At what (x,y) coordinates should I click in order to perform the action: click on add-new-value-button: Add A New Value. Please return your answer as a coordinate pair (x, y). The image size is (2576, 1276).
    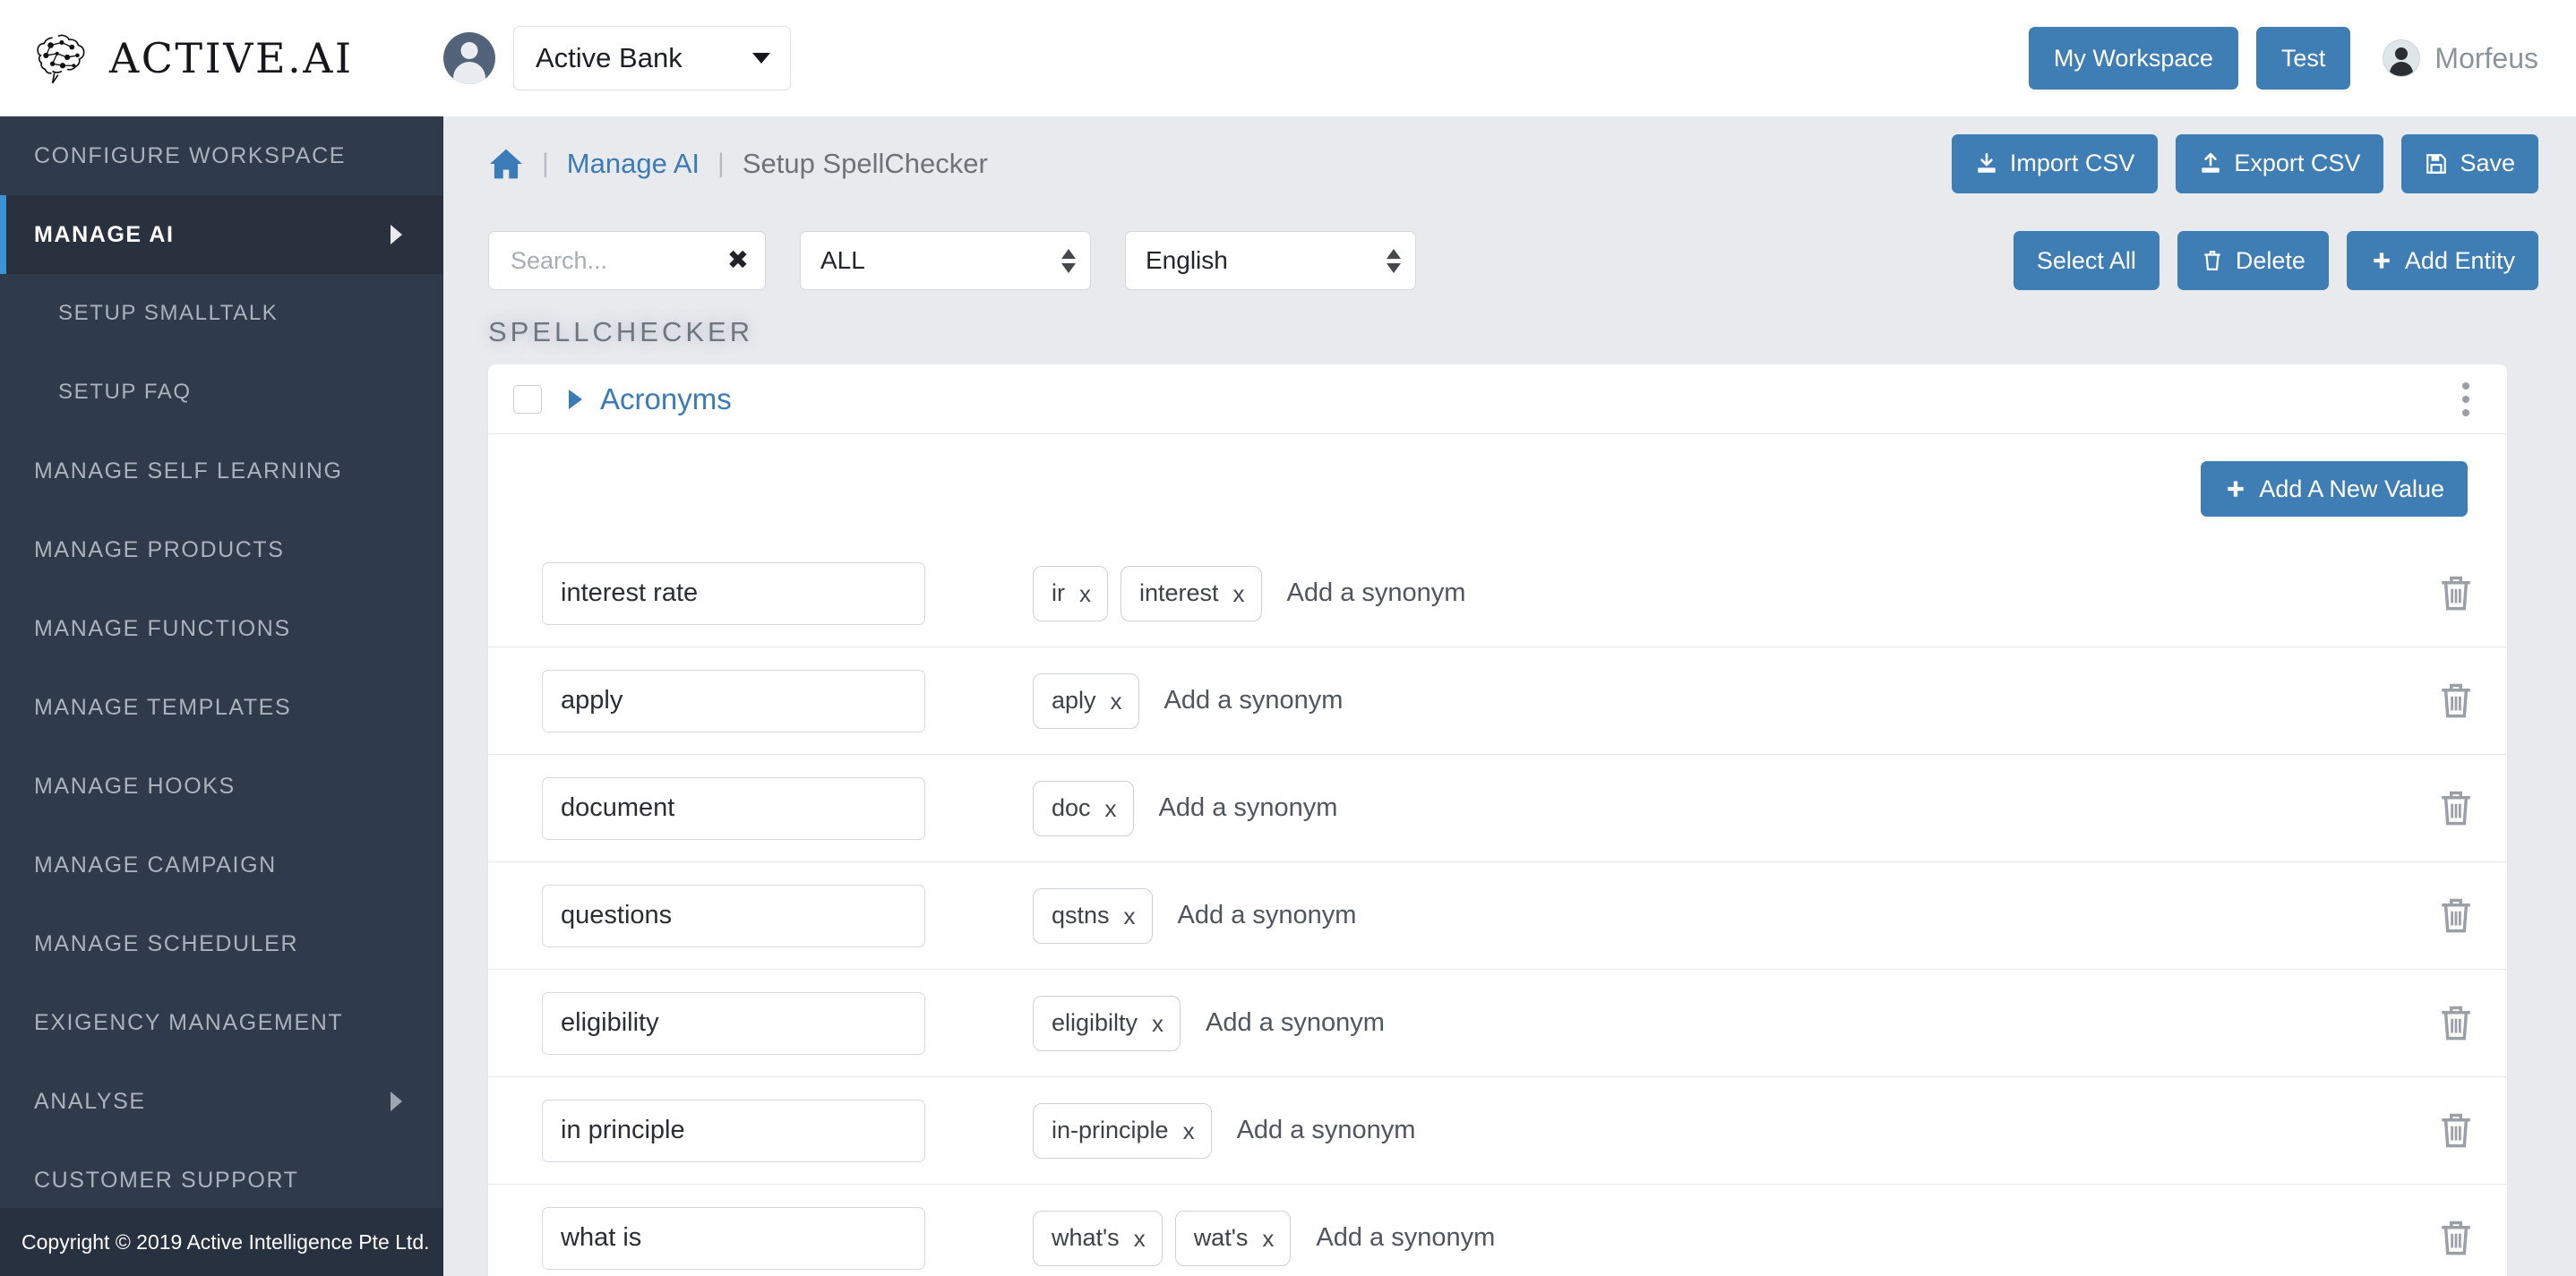
    Looking at the image, I should click on (2334, 489).